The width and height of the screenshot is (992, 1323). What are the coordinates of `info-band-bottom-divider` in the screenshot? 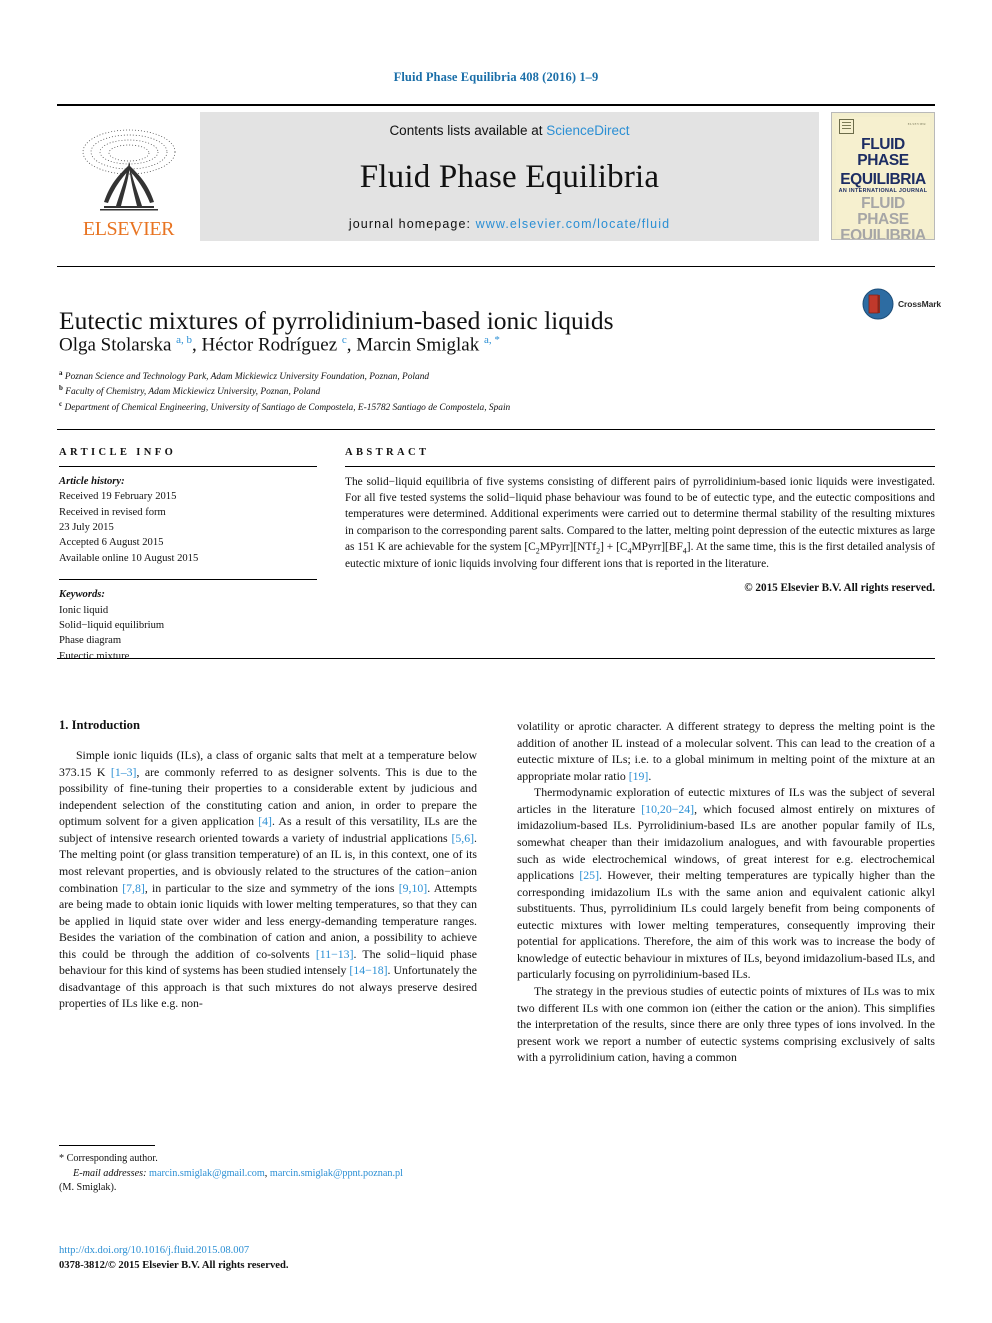 It's located at (496, 658).